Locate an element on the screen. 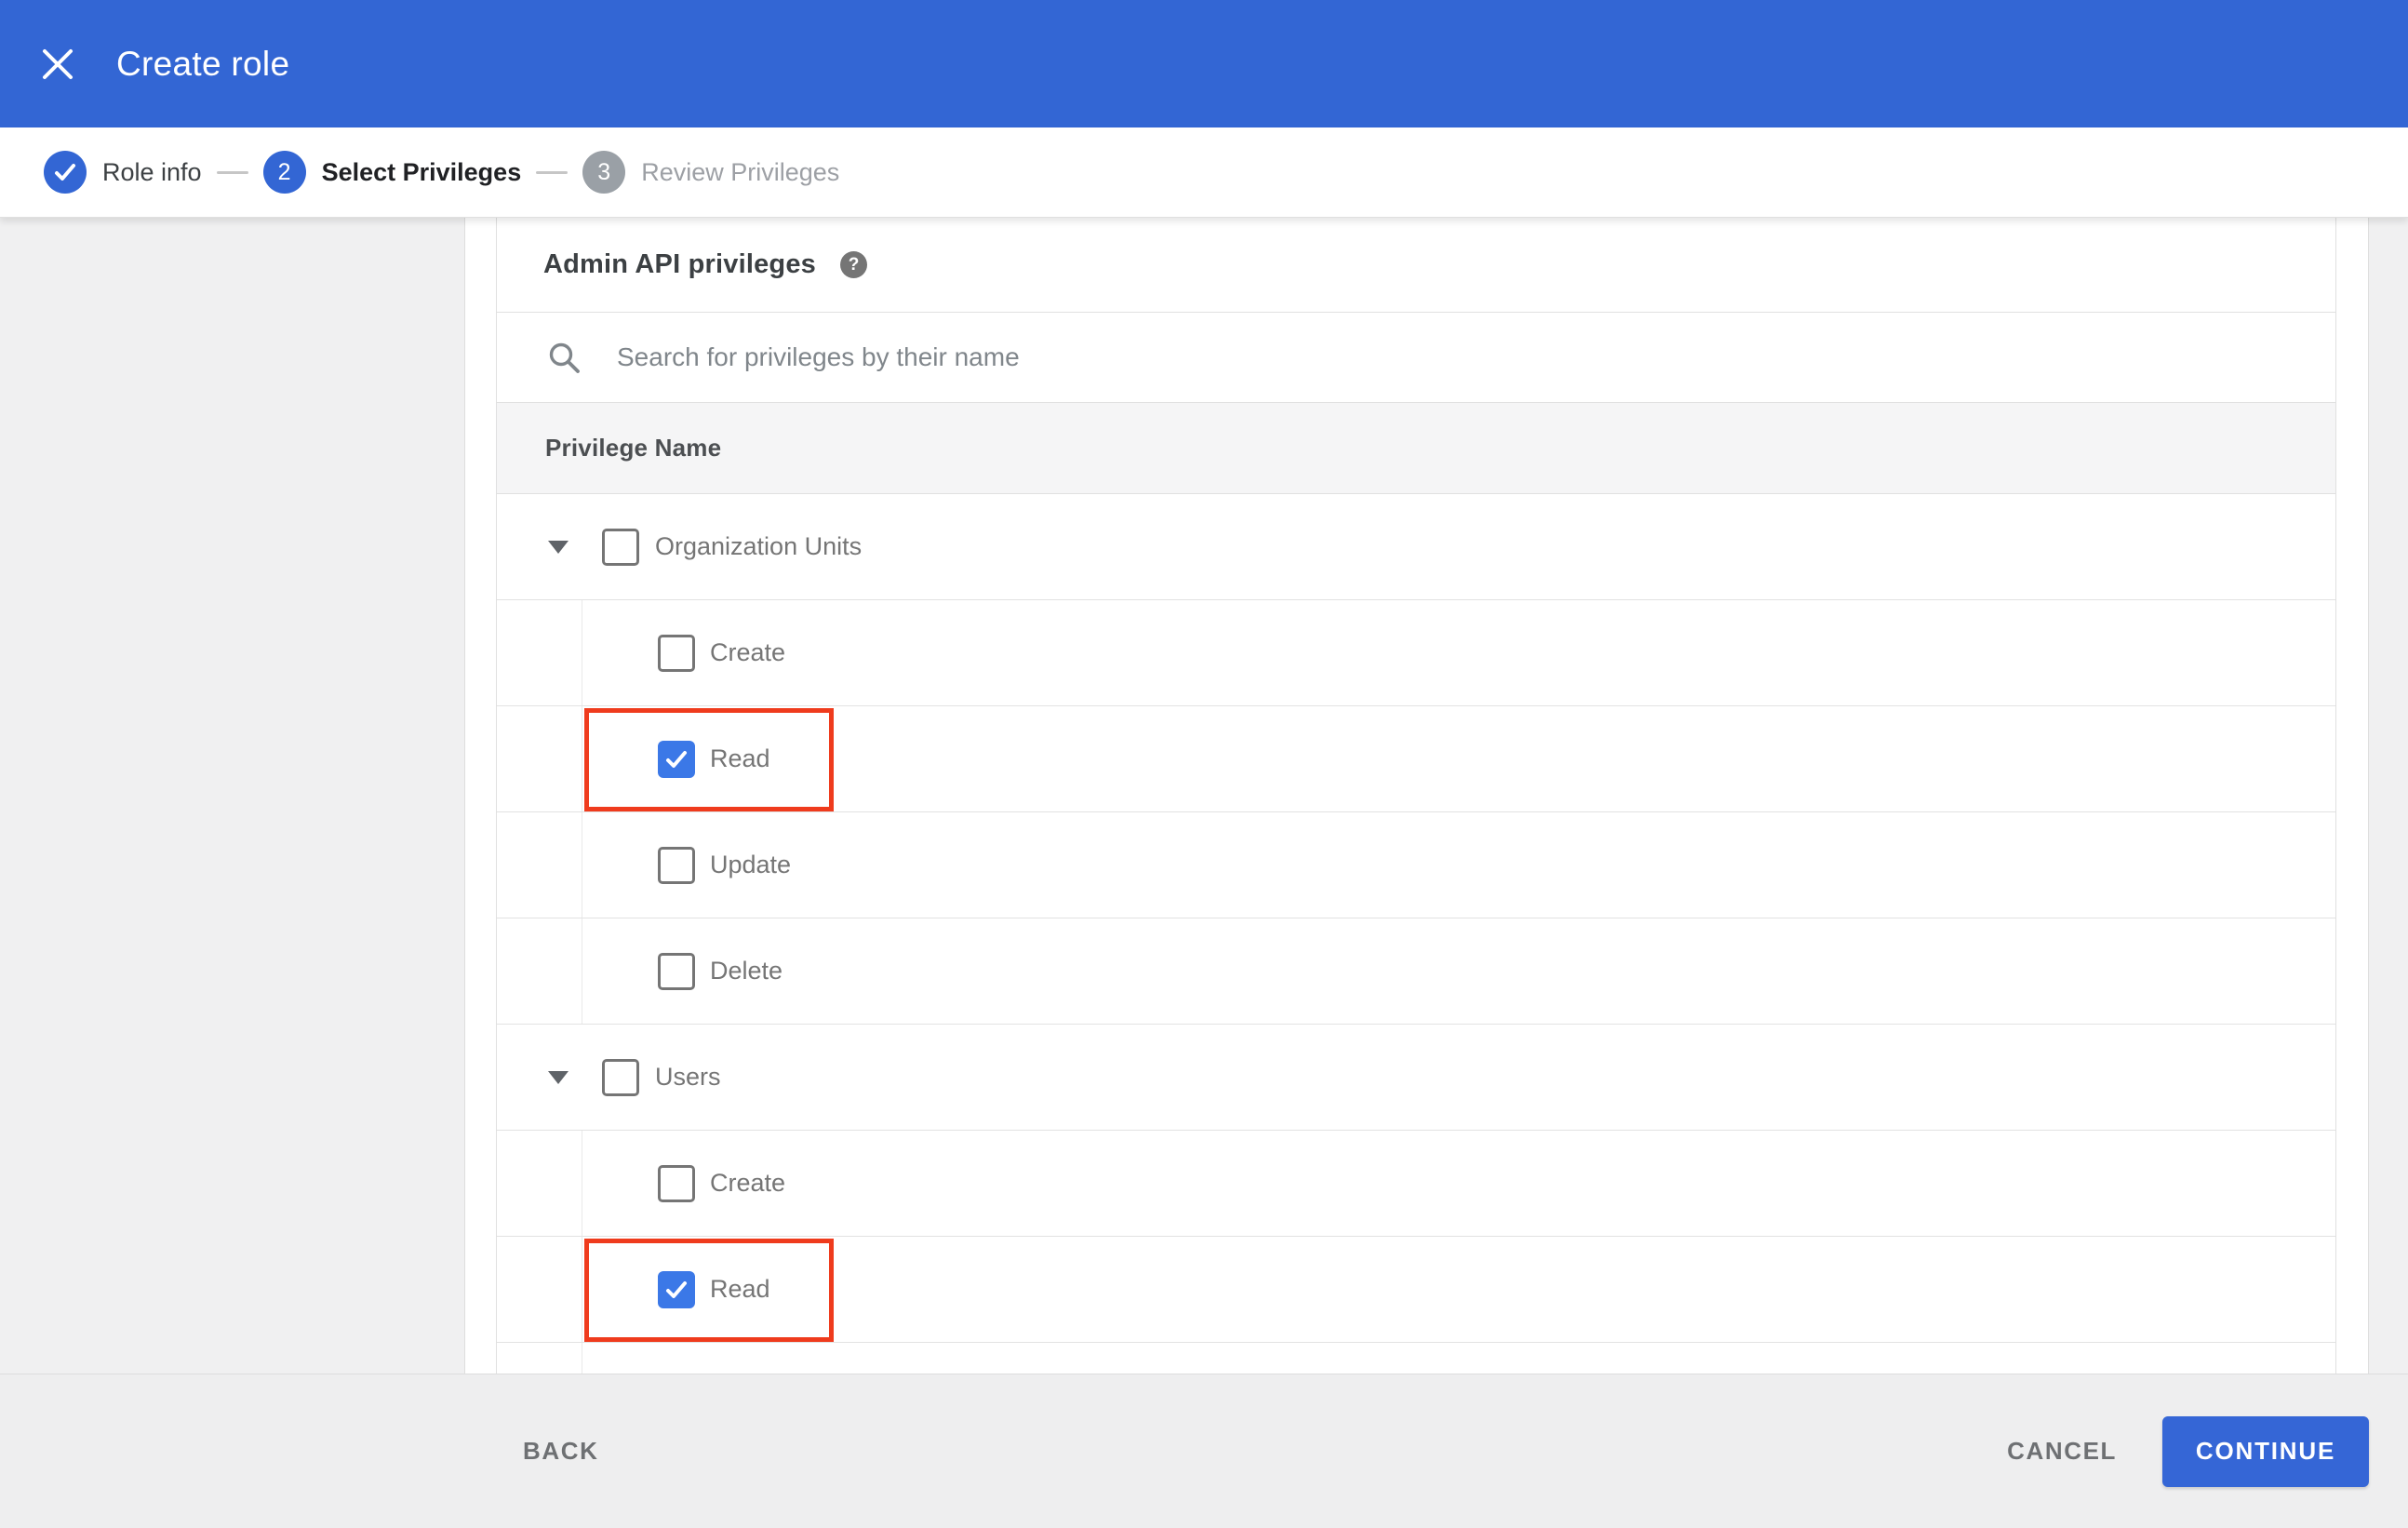 This screenshot has width=2408, height=1528. table-header: Privilege Name is located at coordinates (1416, 449).